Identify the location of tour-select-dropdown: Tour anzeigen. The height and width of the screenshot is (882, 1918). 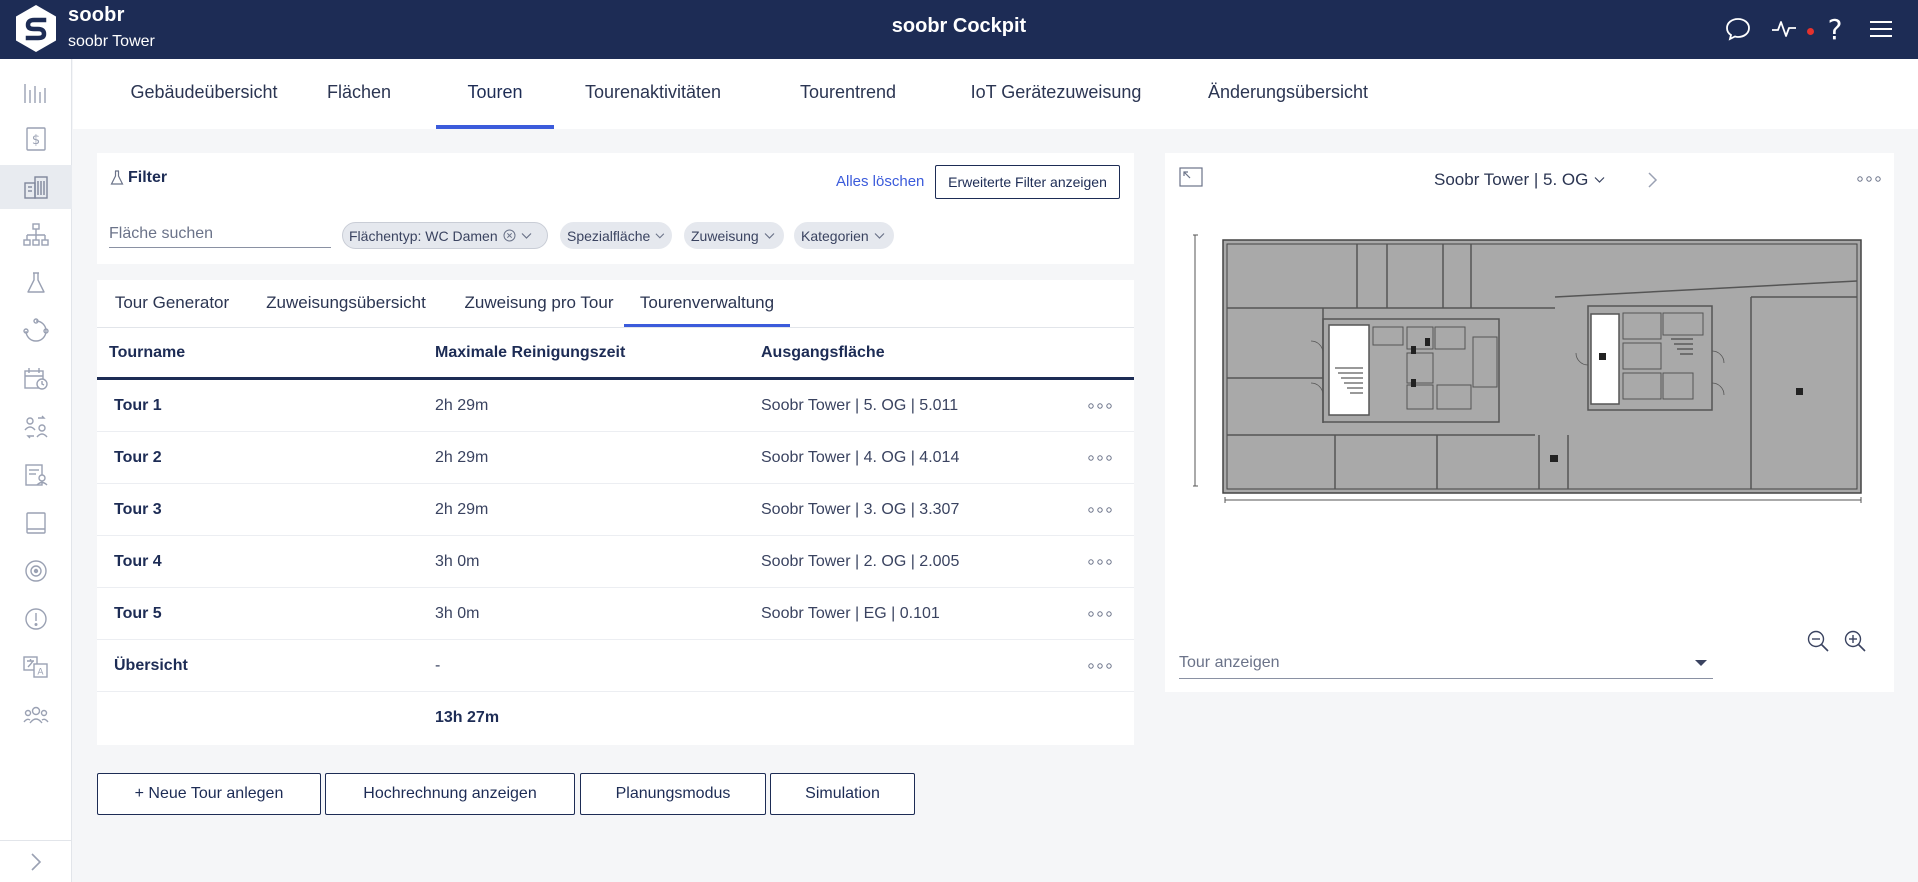
(1446, 664).